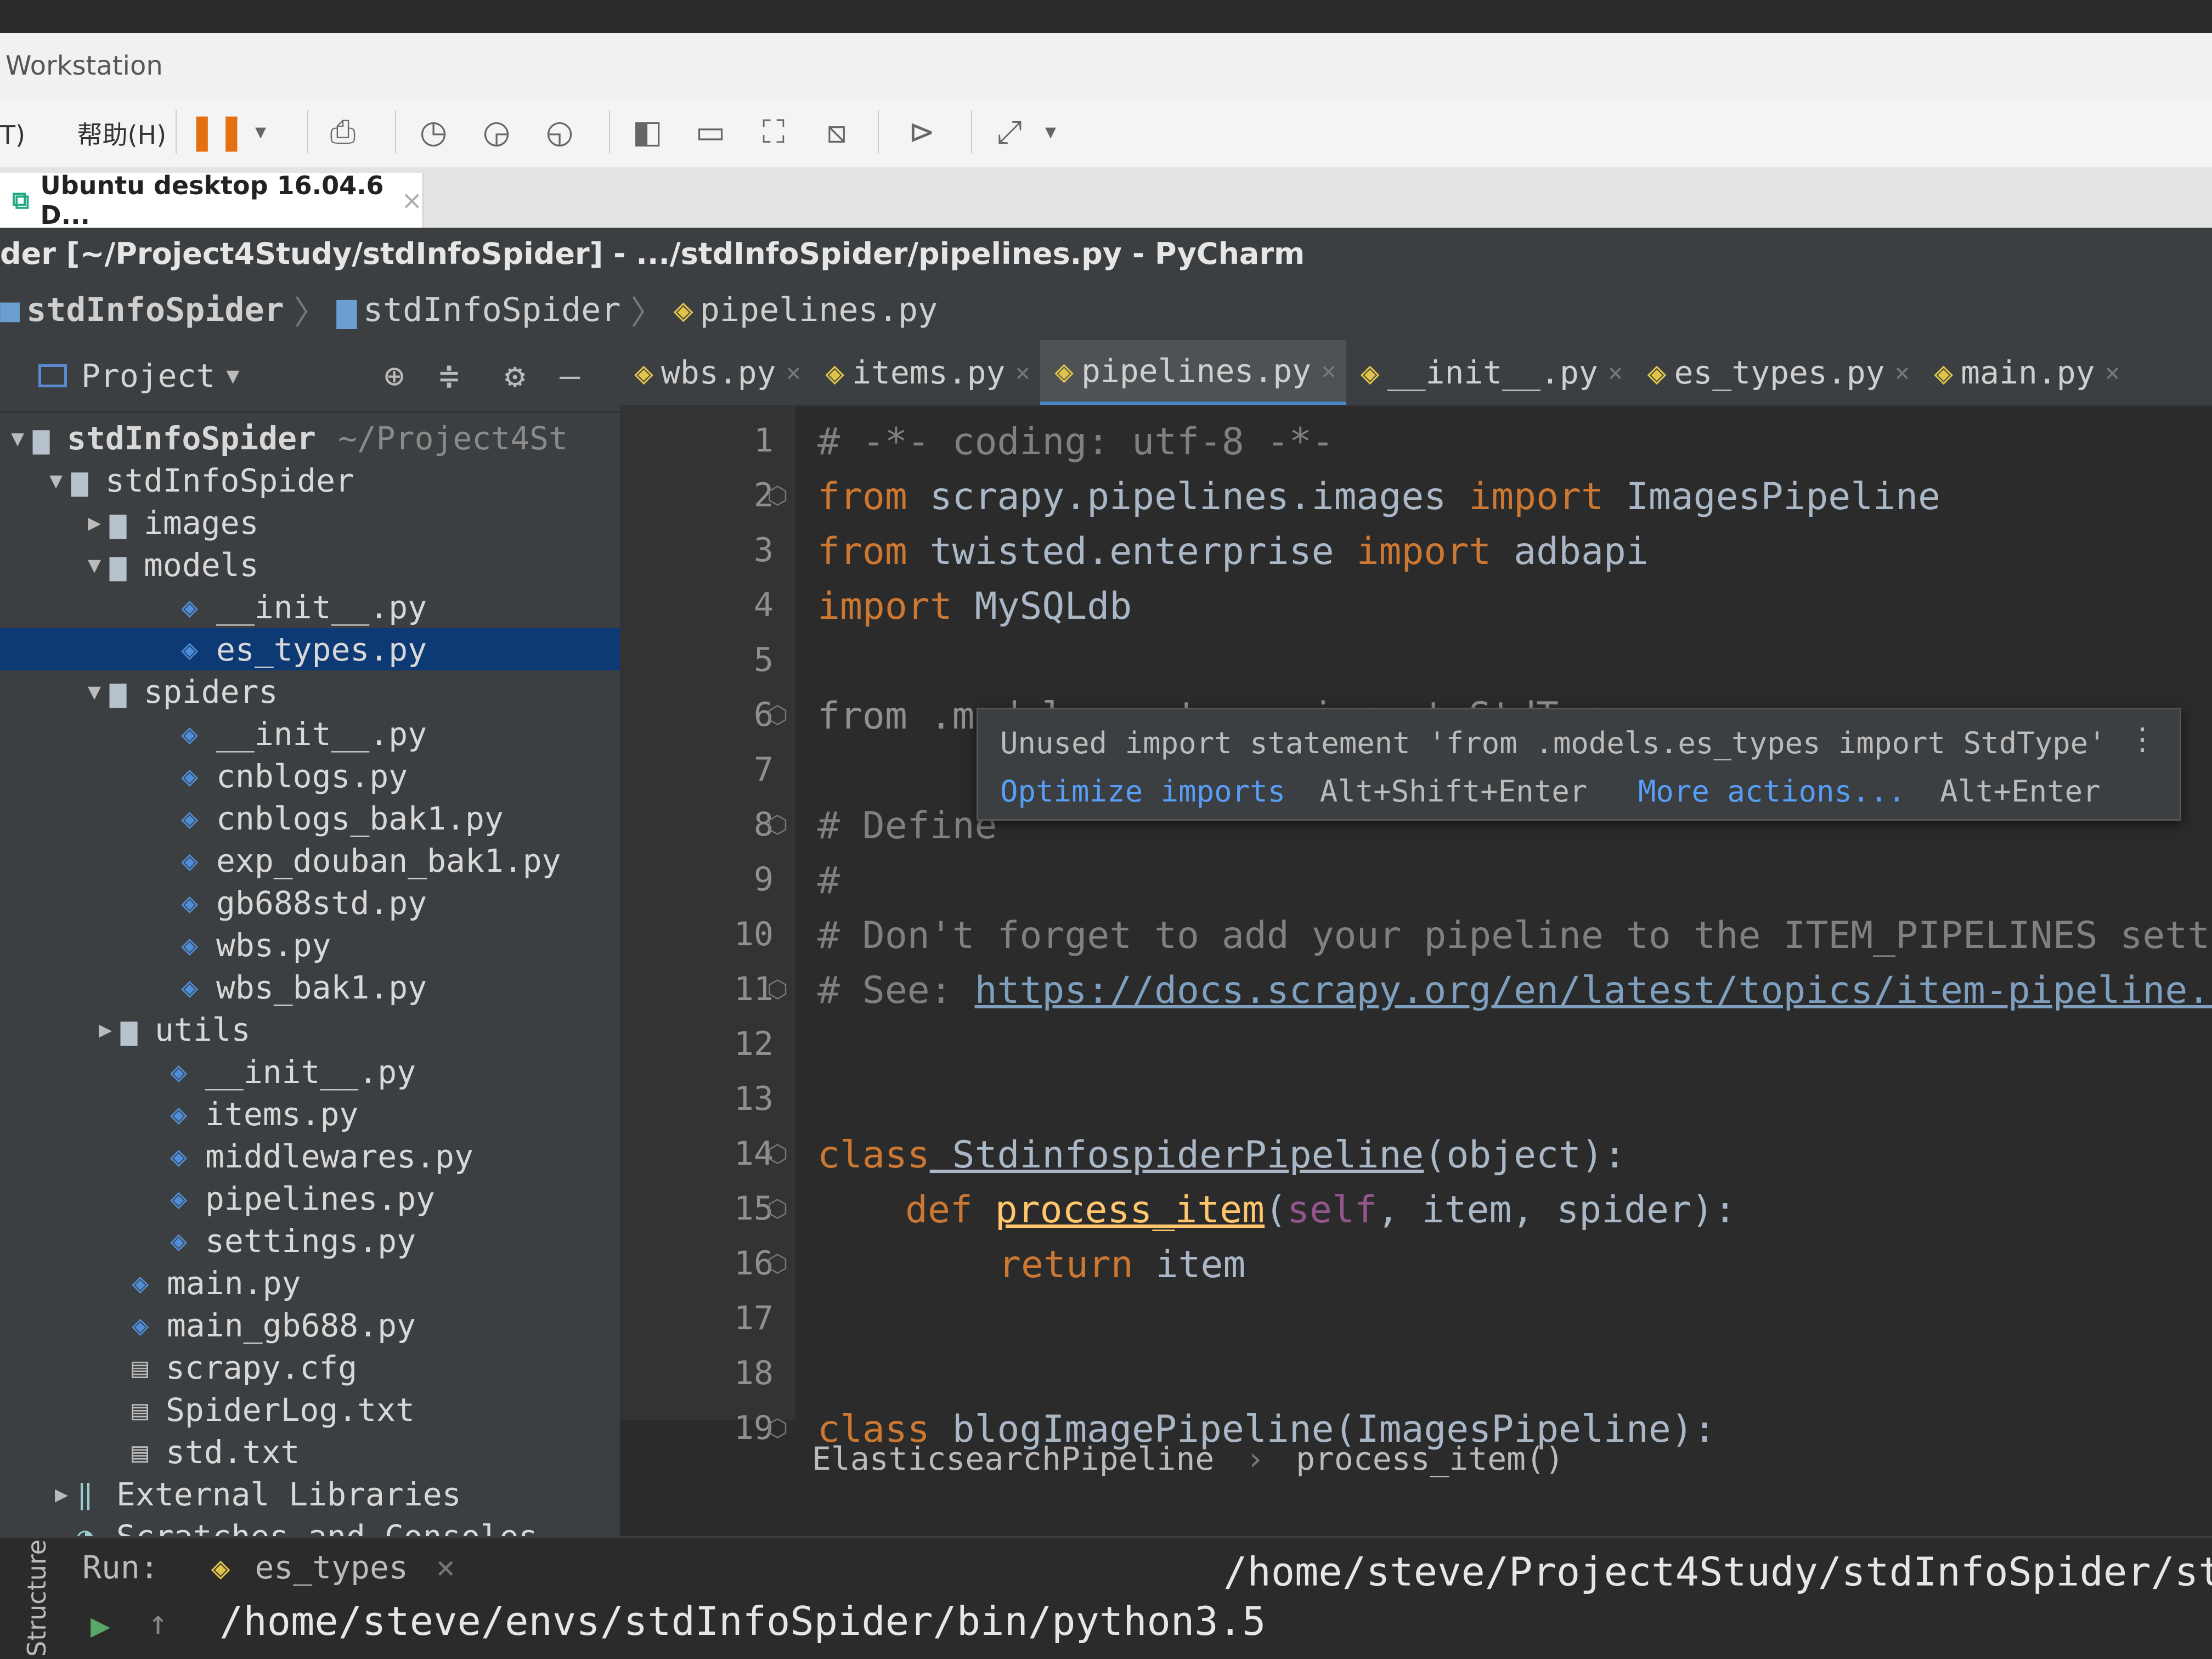 This screenshot has width=2212, height=1659. Describe the element at coordinates (1776, 373) in the screenshot. I see `editor-tab: ◈ es_types.py ×` at that location.